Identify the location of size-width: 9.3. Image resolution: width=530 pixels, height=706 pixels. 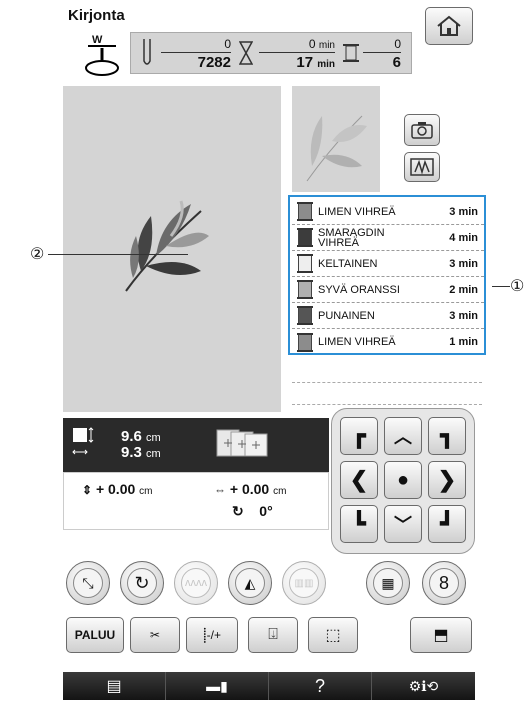
(131, 452).